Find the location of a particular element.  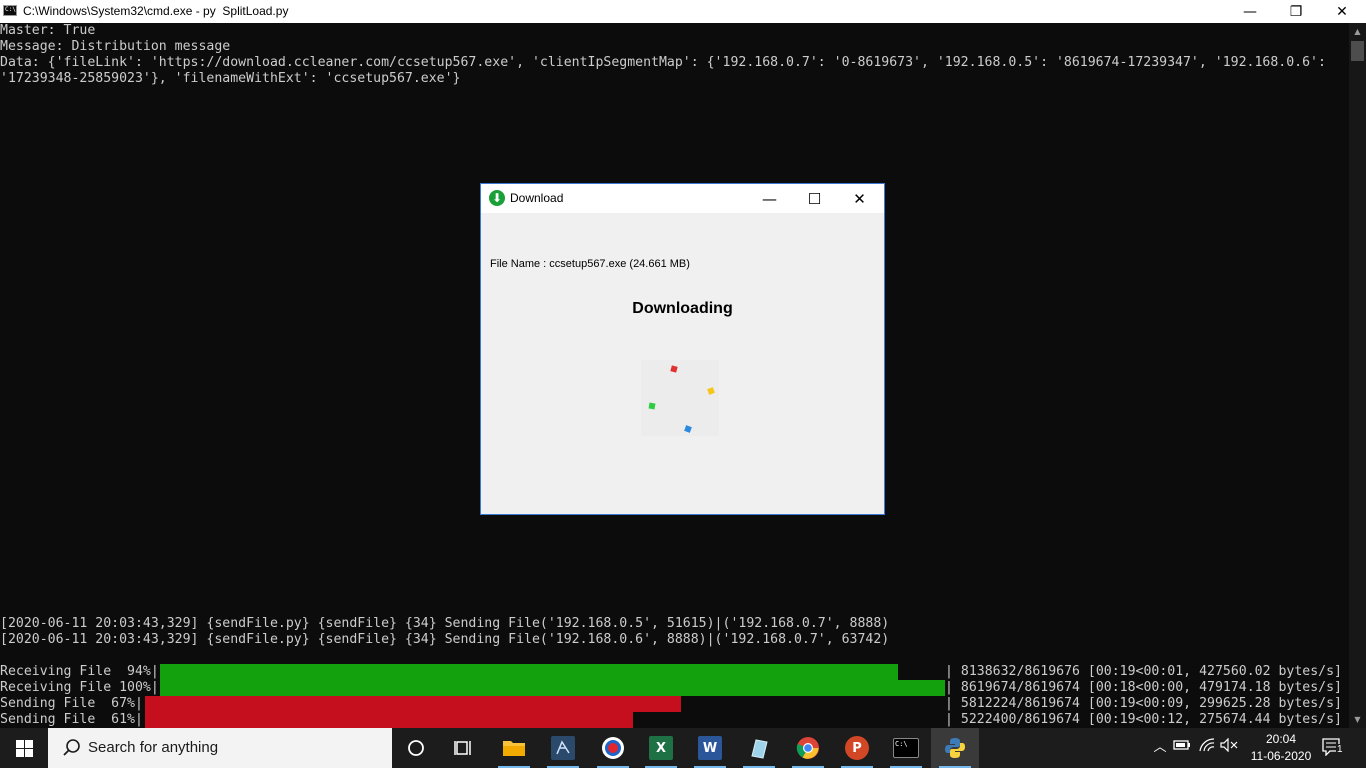

chrome-icon is located at coordinates (807, 748).